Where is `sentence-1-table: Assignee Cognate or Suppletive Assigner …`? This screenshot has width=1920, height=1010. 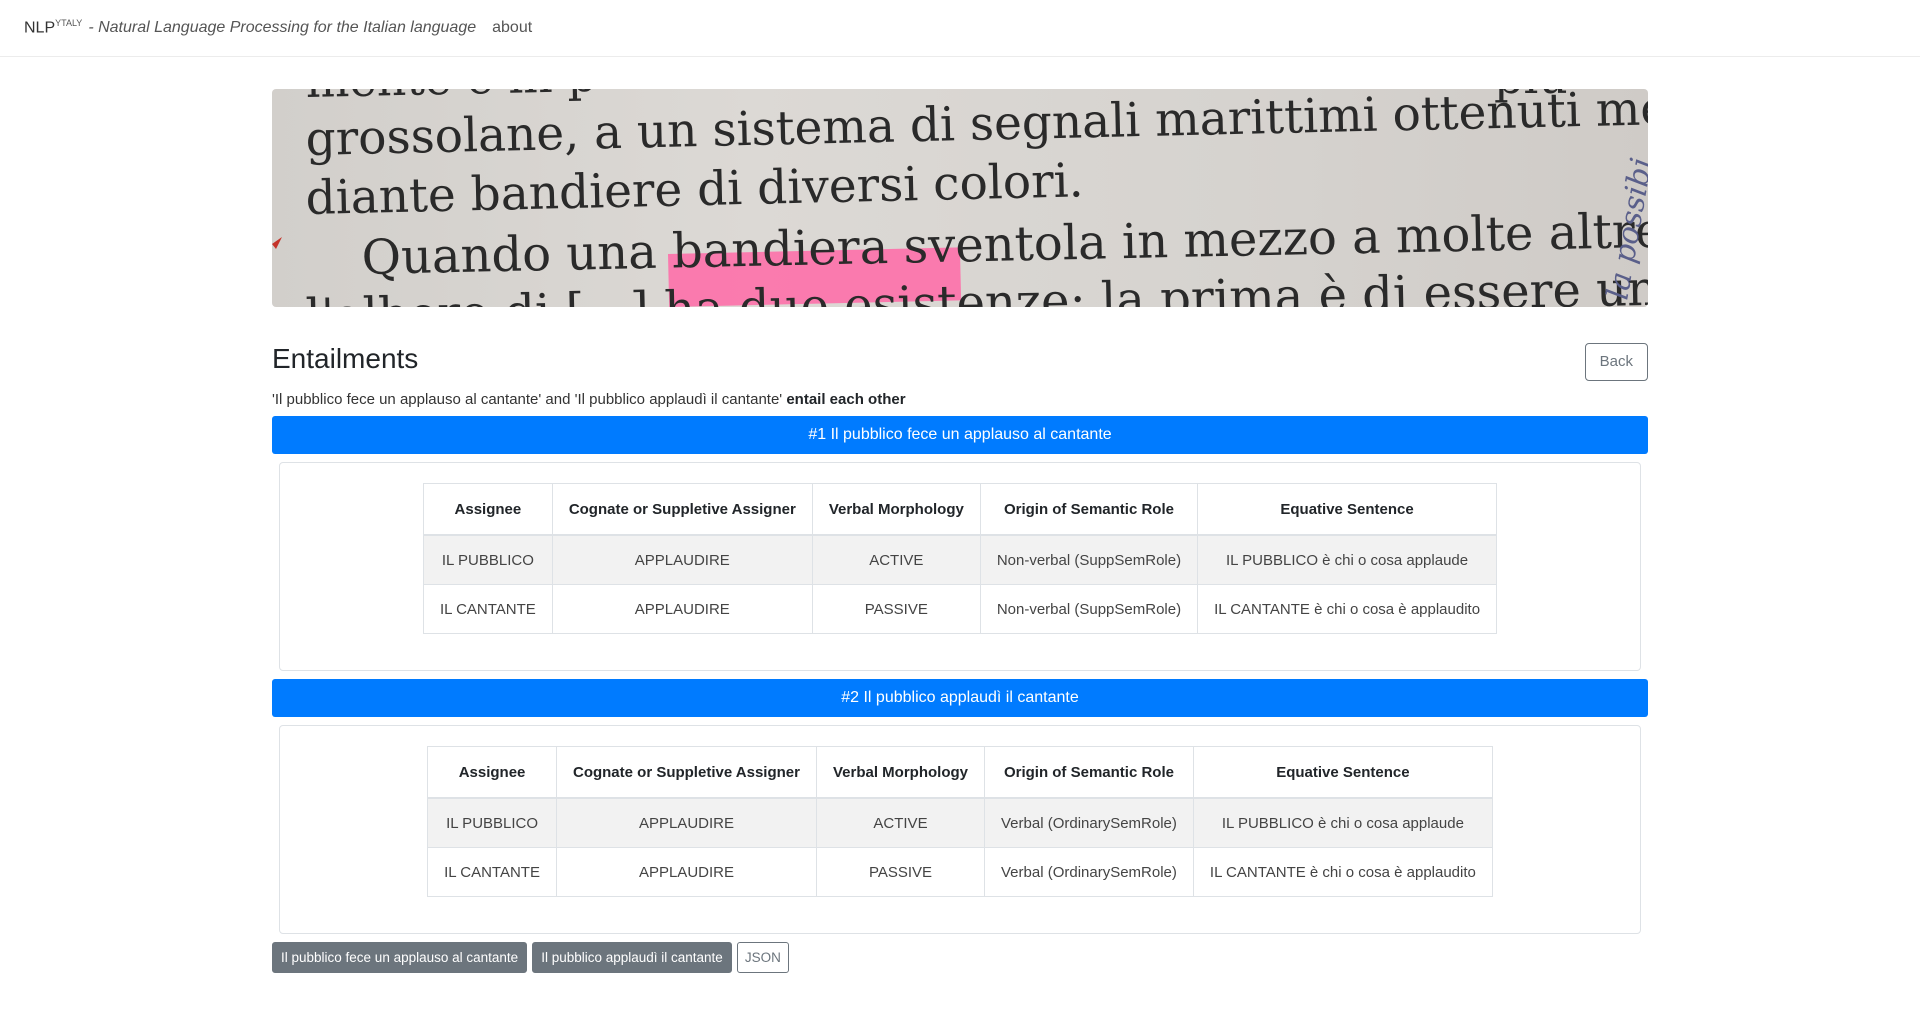 sentence-1-table: Assignee Cognate or Suppletive Assigner … is located at coordinates (960, 558).